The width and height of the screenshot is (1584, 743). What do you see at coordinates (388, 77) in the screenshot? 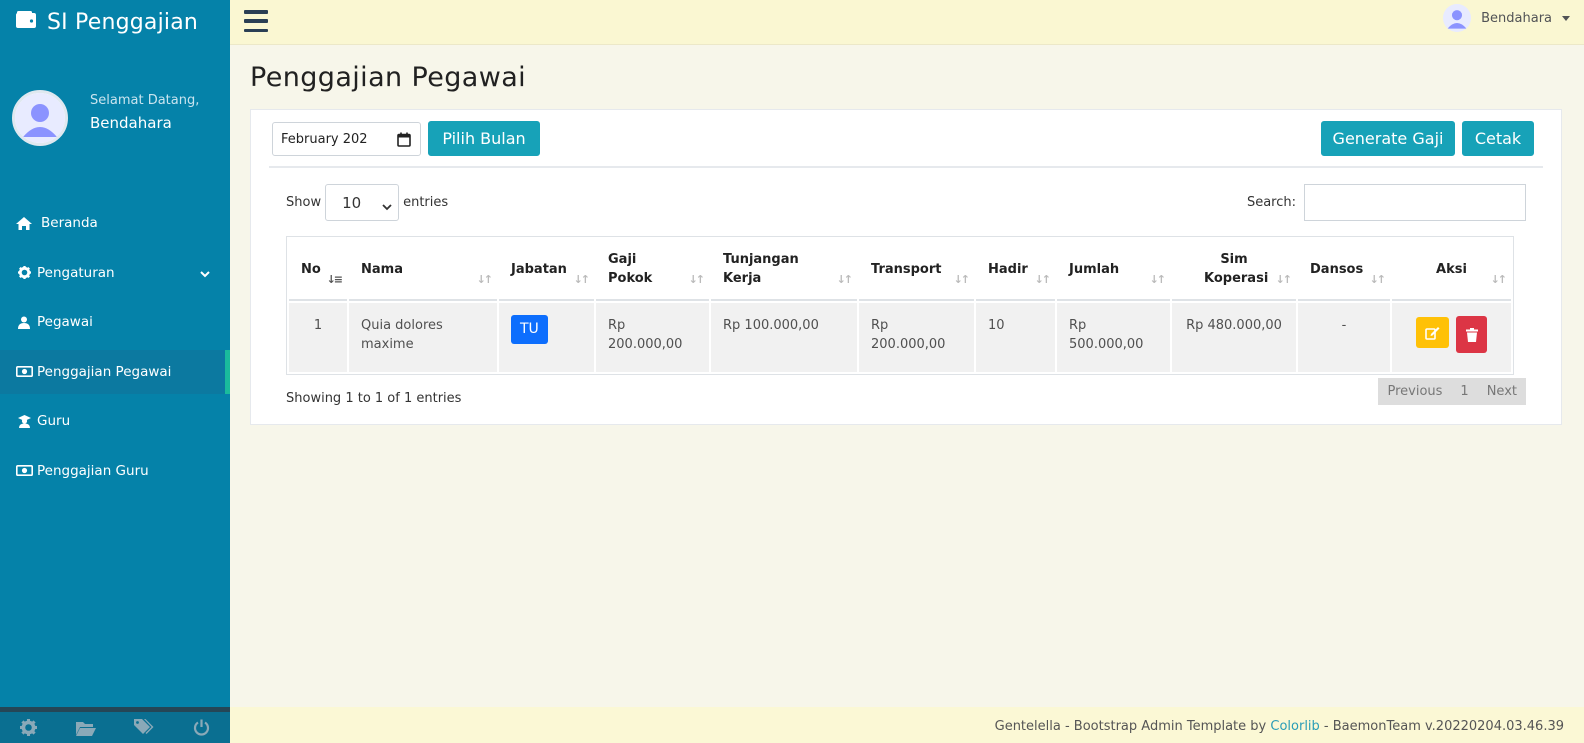
I see `page-title: Penggajian Pegawai` at bounding box center [388, 77].